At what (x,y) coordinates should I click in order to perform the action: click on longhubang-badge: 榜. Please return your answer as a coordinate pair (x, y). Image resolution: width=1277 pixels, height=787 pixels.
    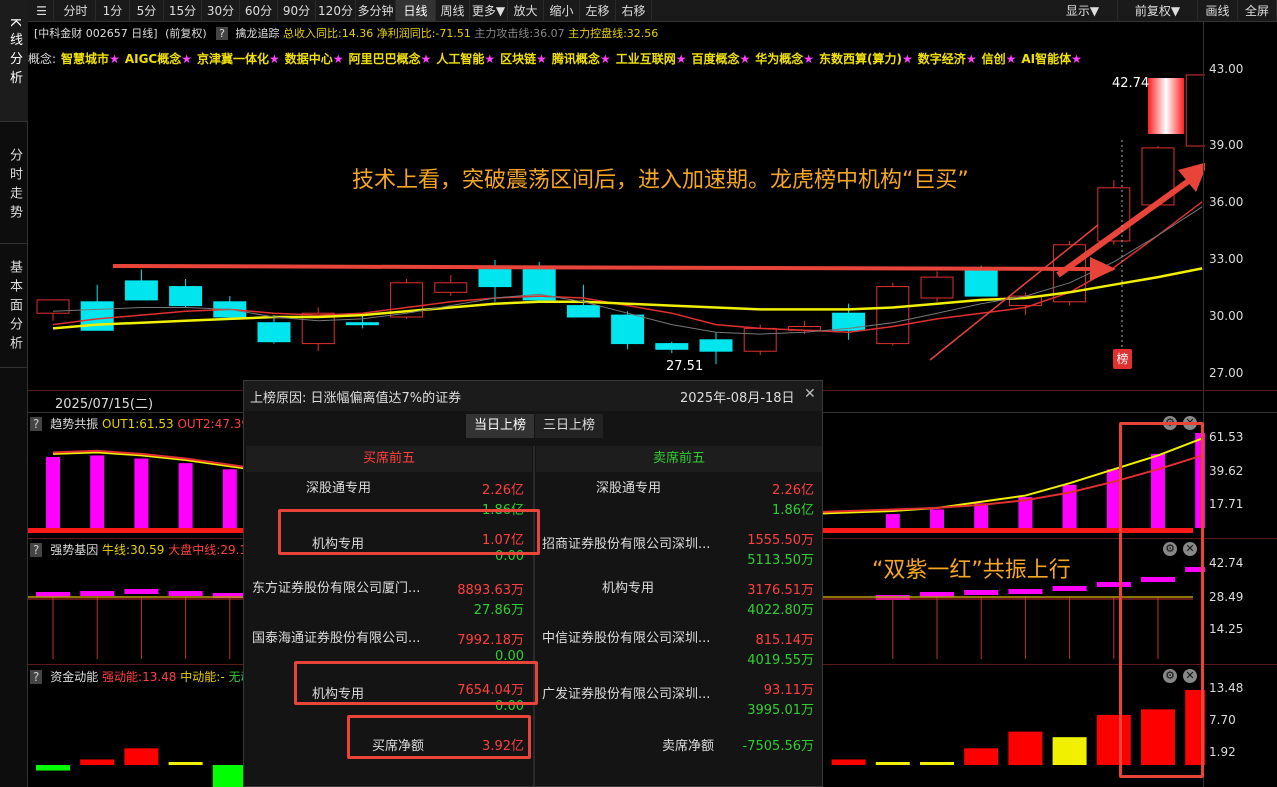
    Looking at the image, I should click on (1122, 359).